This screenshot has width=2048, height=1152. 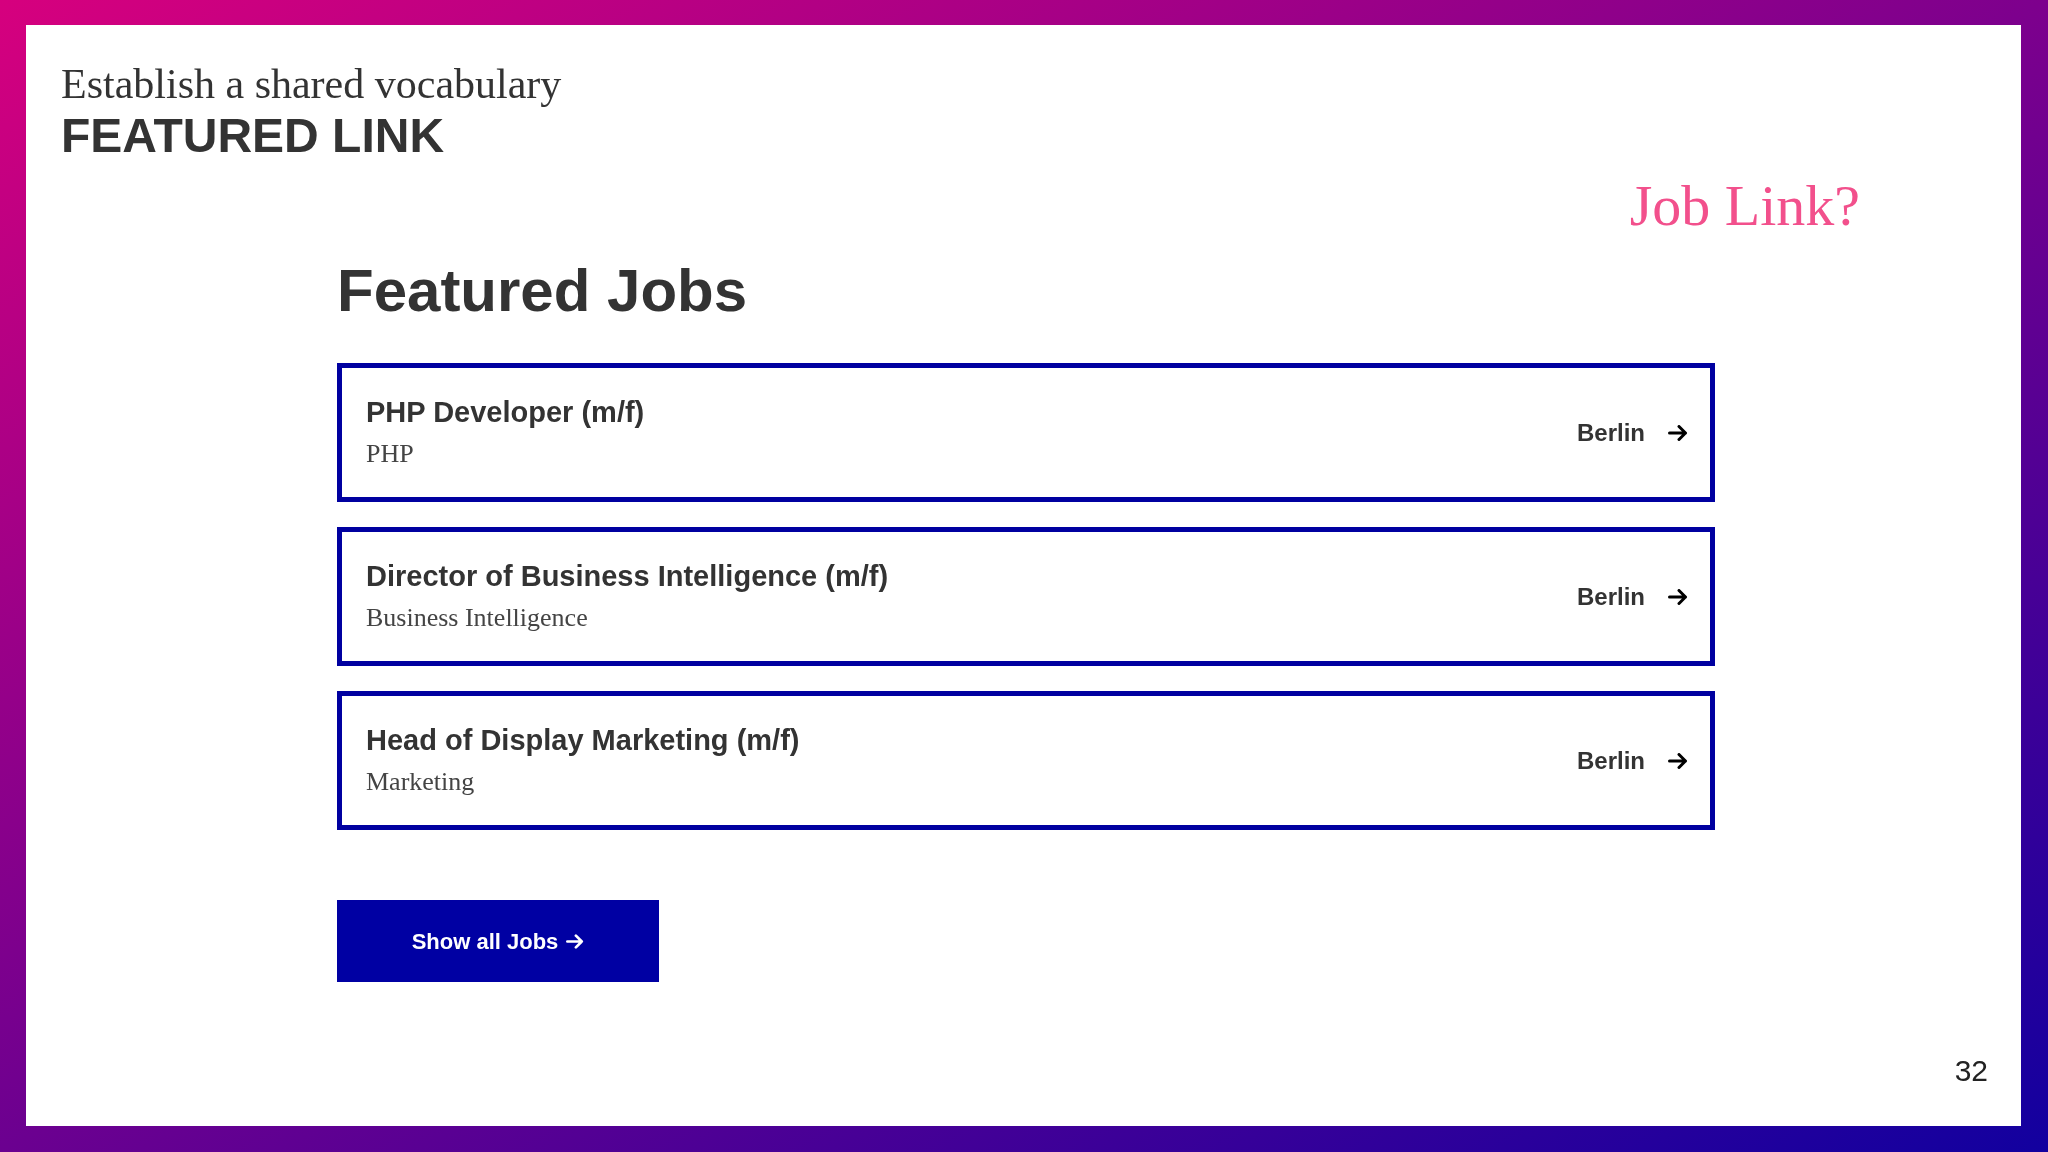 What do you see at coordinates (498, 941) in the screenshot?
I see `show-all-jobs-button: Show all Jobs` at bounding box center [498, 941].